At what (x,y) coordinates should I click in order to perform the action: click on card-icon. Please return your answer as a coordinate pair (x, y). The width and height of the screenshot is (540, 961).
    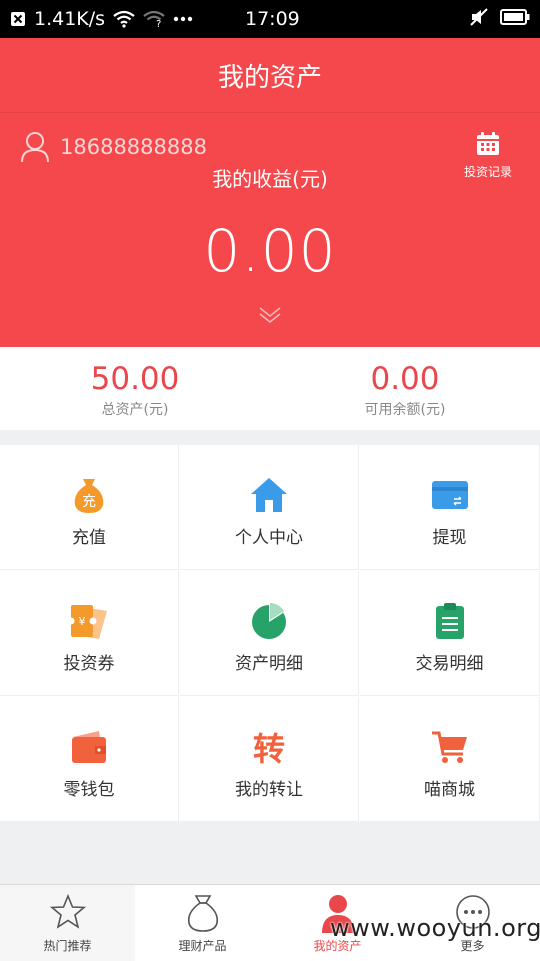
    Looking at the image, I should click on (450, 495).